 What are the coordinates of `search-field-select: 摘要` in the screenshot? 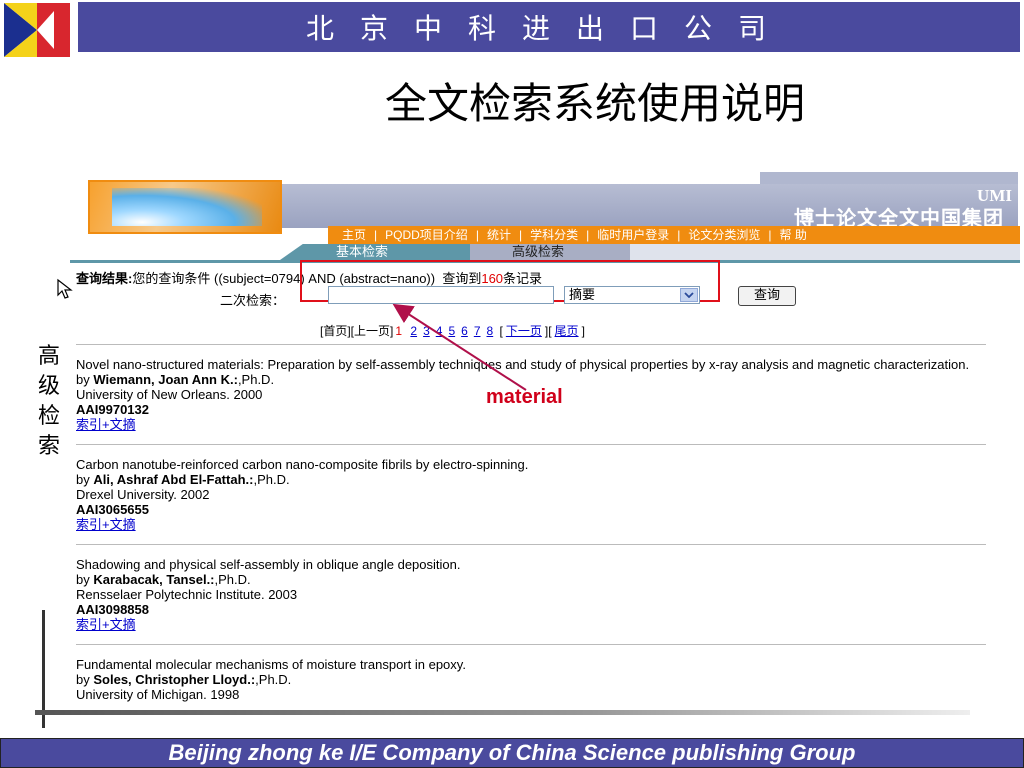 It's located at (632, 295).